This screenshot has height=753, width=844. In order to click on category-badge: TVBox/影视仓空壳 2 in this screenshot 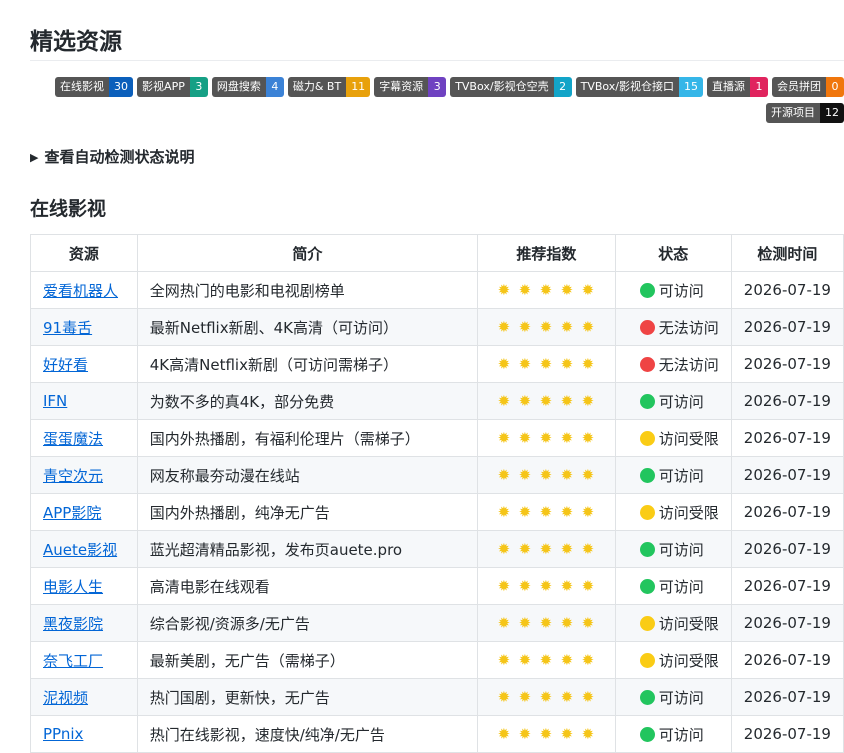, I will do `click(511, 87)`.